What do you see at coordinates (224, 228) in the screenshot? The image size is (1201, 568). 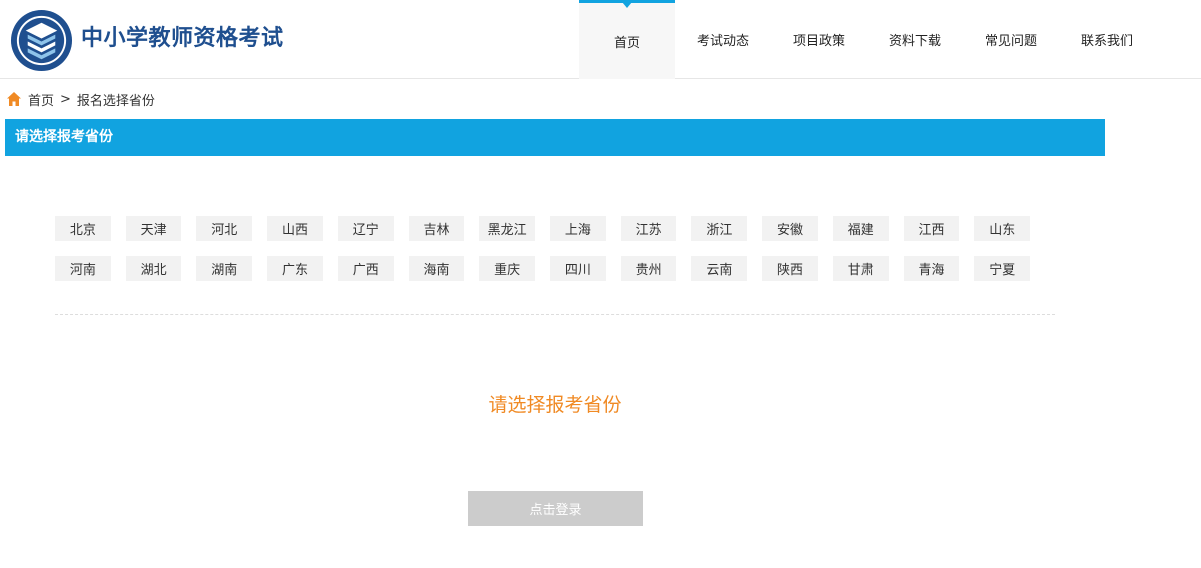 I see `province-hebei: 河北` at bounding box center [224, 228].